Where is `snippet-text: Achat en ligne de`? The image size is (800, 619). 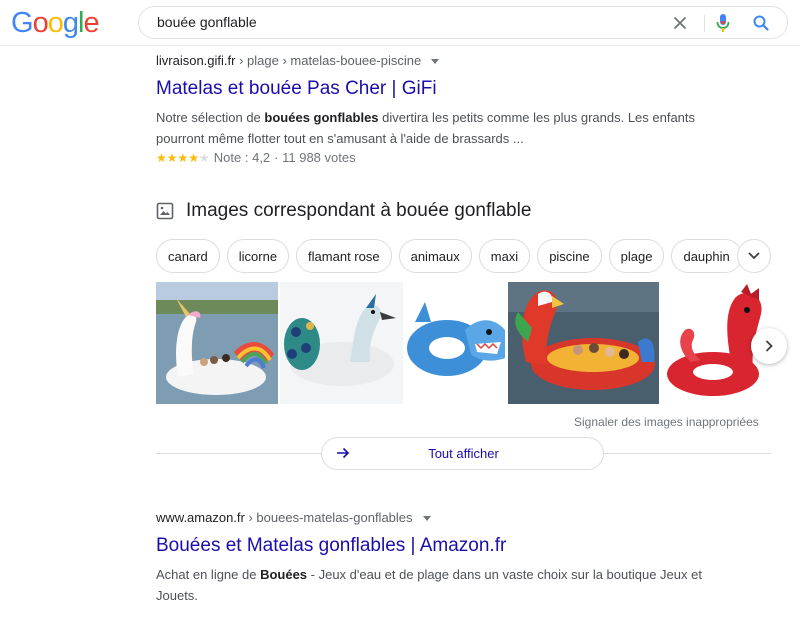
snippet-text: Achat en ligne de is located at coordinates (208, 574).